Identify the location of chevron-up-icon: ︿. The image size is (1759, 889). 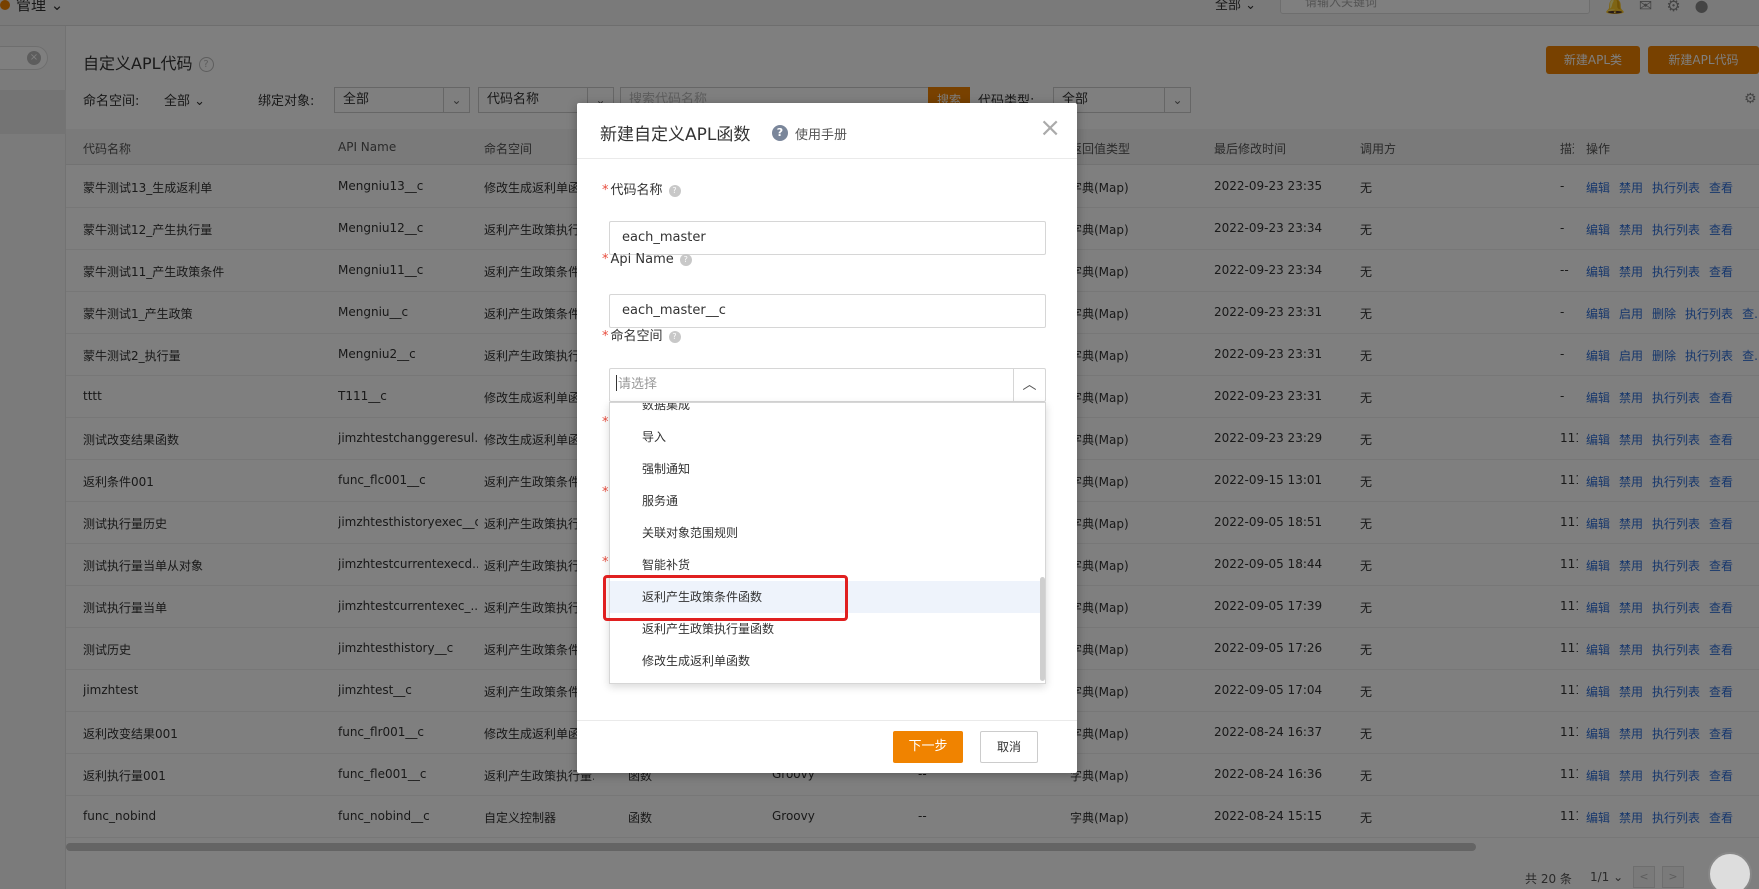
(1029, 385).